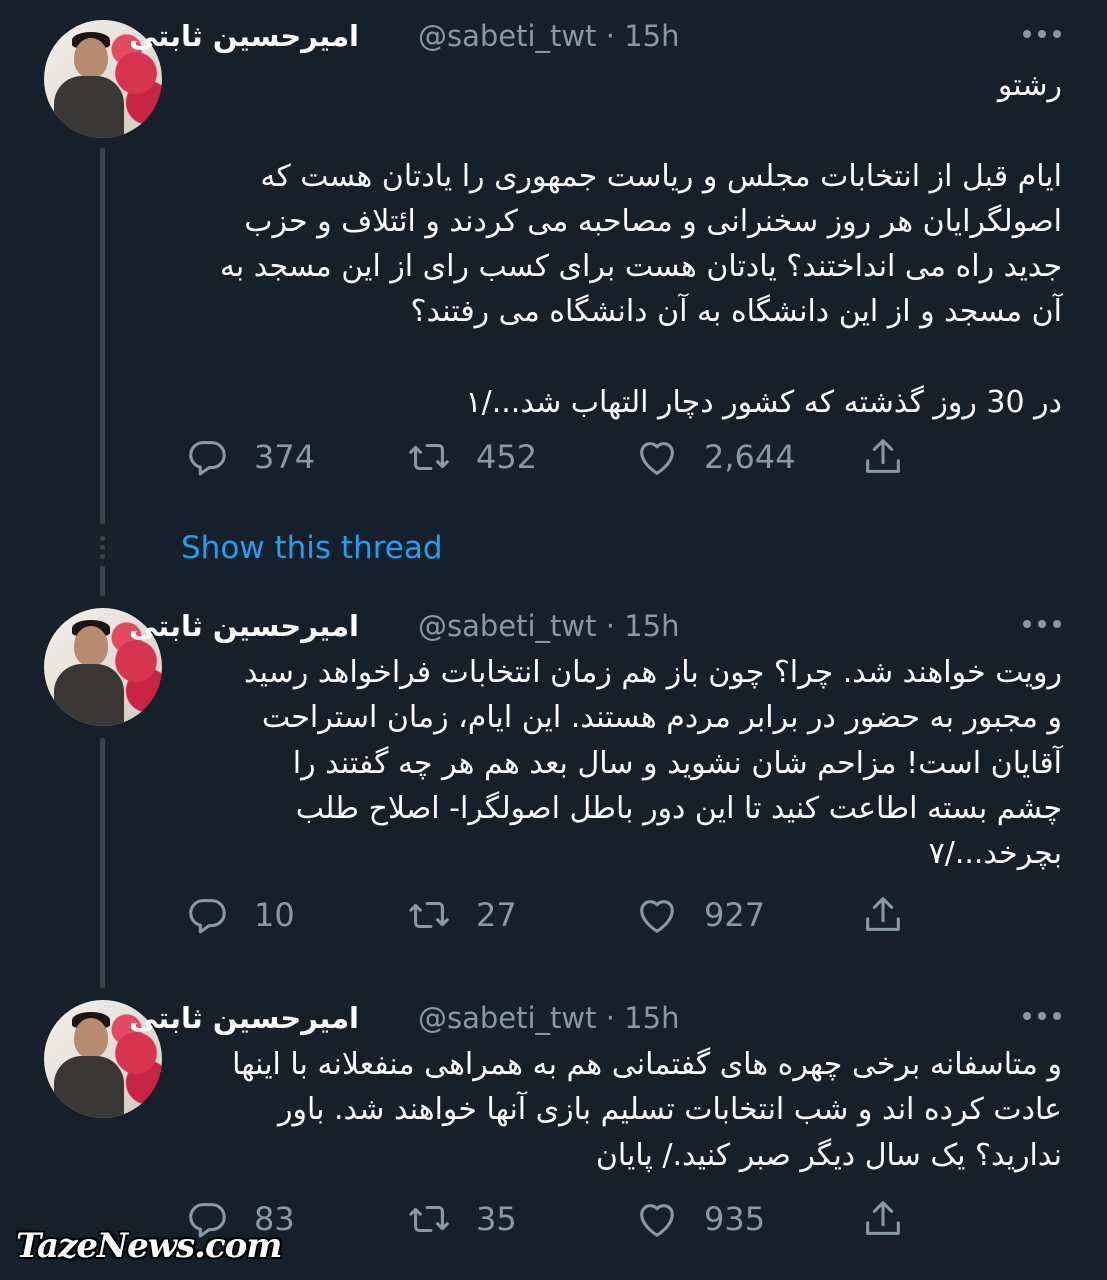 This screenshot has height=1280, width=1107. I want to click on like-button: 935, so click(699, 1219).